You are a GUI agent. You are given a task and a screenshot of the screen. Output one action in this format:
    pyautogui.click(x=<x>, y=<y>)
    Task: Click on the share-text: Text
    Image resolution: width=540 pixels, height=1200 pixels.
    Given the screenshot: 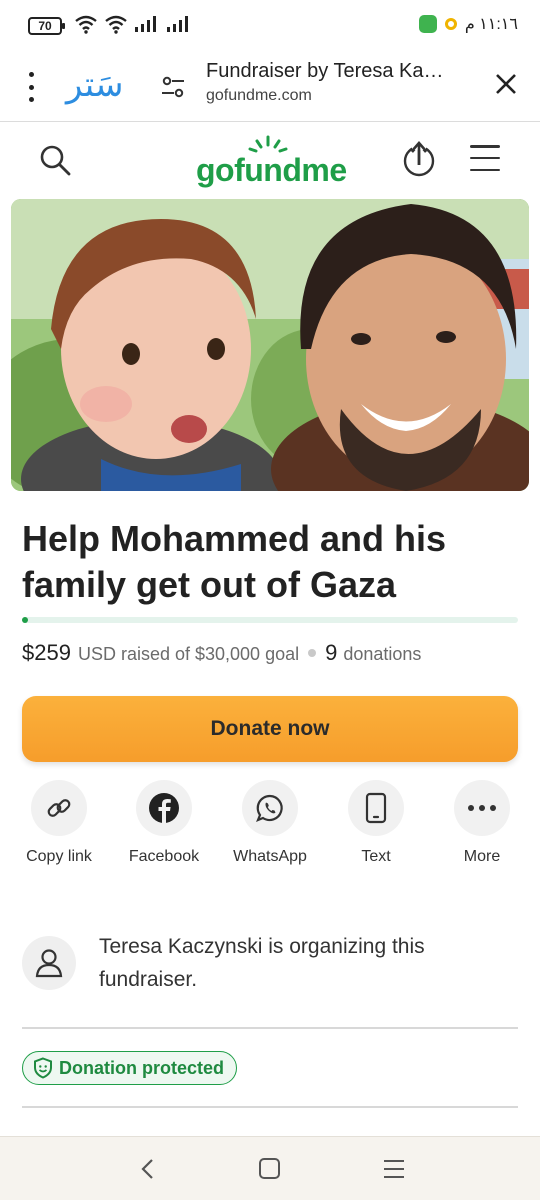 What is the action you would take?
    pyautogui.click(x=376, y=823)
    